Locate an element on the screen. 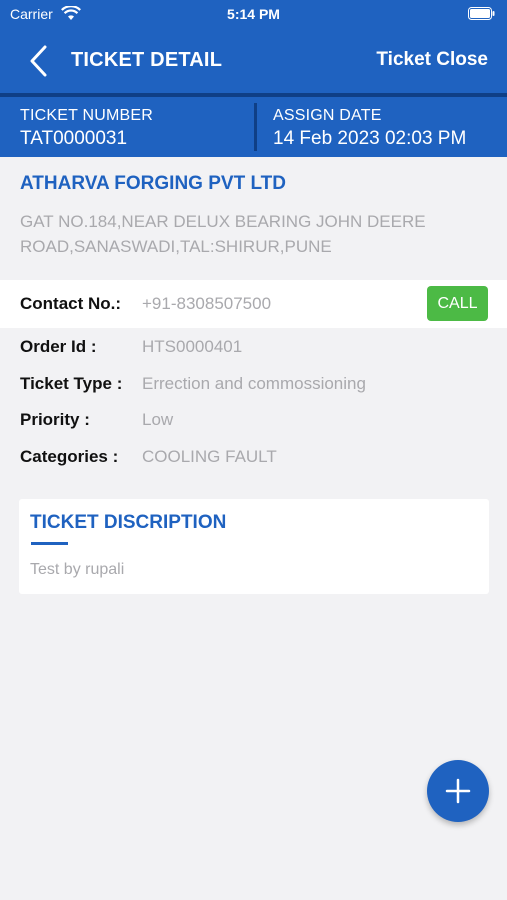 This screenshot has width=507, height=900. ticket-type-value: Errection and commossioning is located at coordinates (254, 383).